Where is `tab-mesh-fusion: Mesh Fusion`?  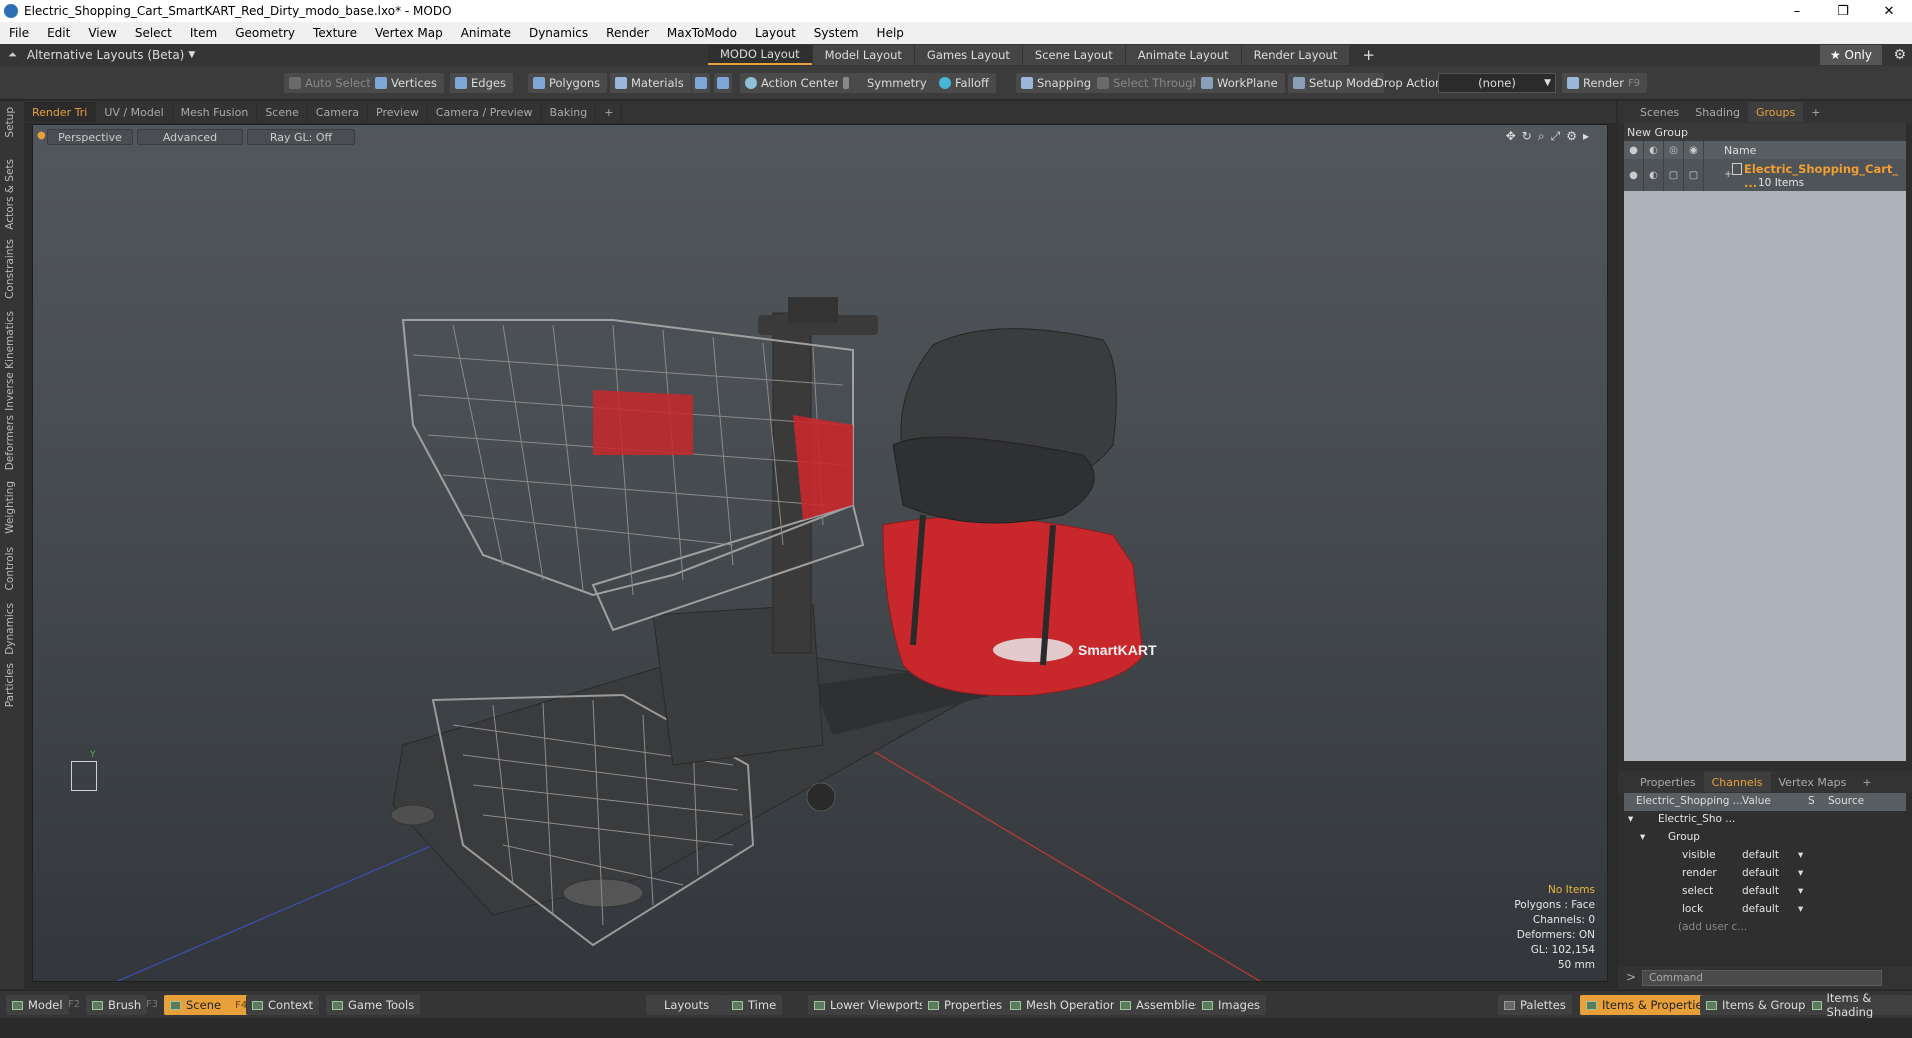
tab-mesh-fusion: Mesh Fusion is located at coordinates (215, 112).